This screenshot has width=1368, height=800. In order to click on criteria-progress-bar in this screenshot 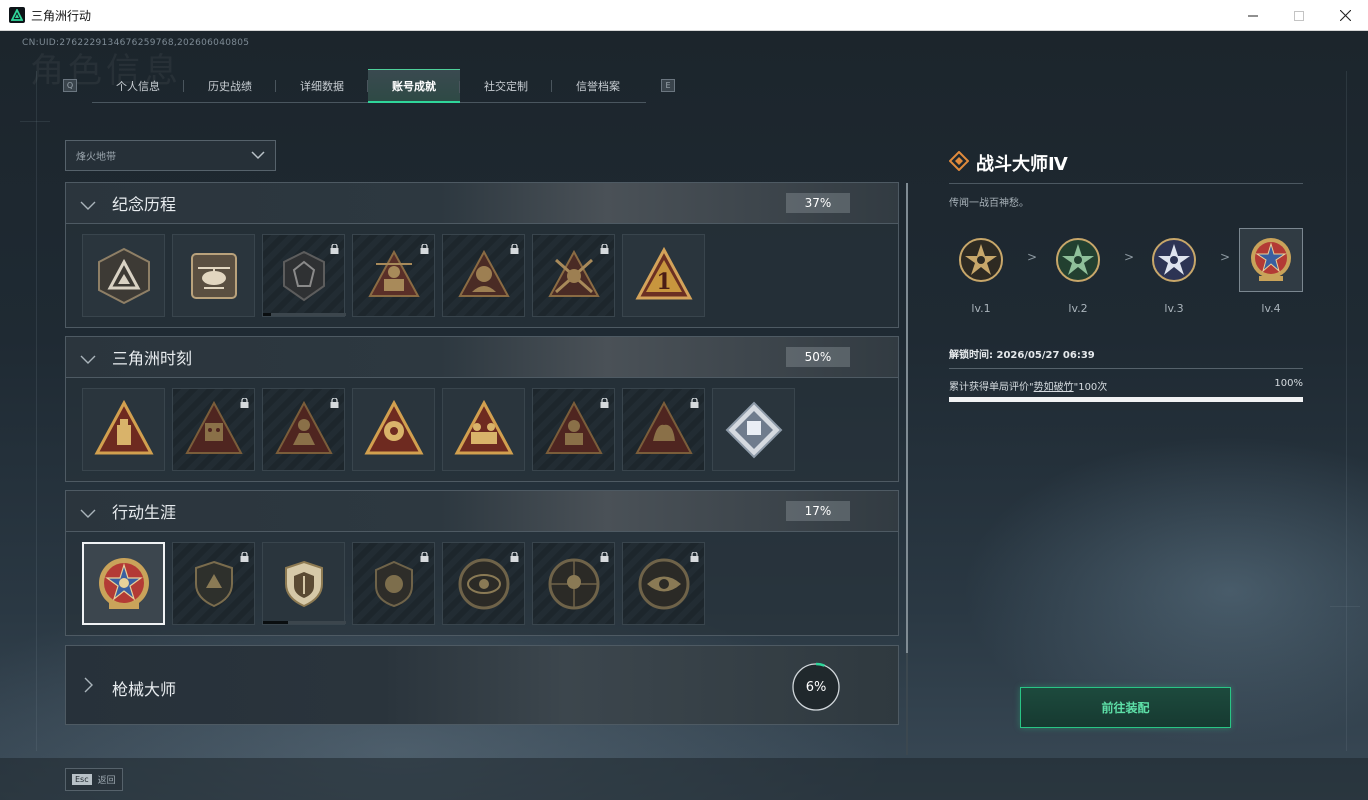, I will do `click(1126, 399)`.